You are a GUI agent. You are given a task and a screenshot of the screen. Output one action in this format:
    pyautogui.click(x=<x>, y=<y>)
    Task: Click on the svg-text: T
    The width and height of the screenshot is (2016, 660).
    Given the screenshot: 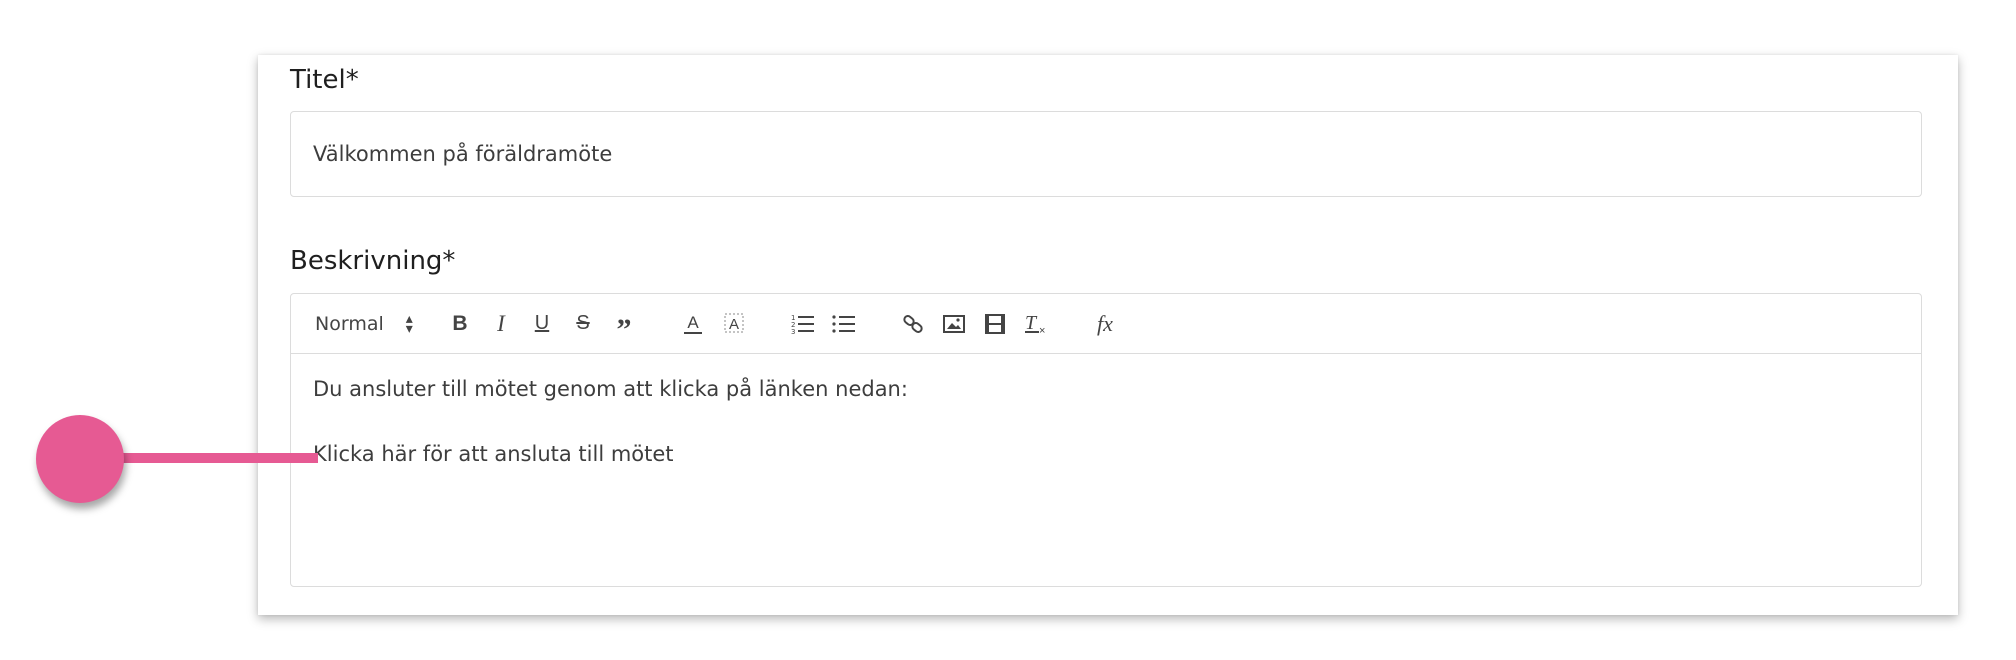 What is the action you would take?
    pyautogui.click(x=1031, y=323)
    